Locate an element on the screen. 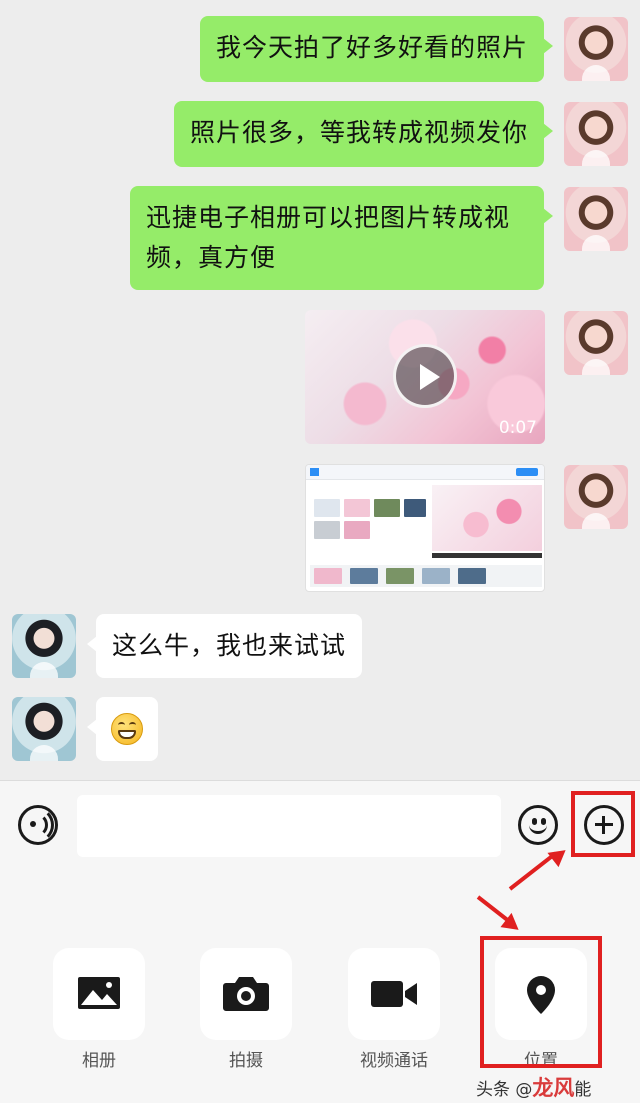  input-bar is located at coordinates (320, 825).